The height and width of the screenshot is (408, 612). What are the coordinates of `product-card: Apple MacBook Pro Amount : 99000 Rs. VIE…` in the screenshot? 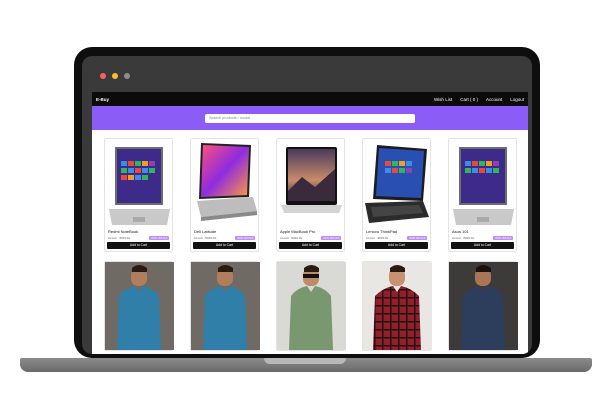 It's located at (310, 195).